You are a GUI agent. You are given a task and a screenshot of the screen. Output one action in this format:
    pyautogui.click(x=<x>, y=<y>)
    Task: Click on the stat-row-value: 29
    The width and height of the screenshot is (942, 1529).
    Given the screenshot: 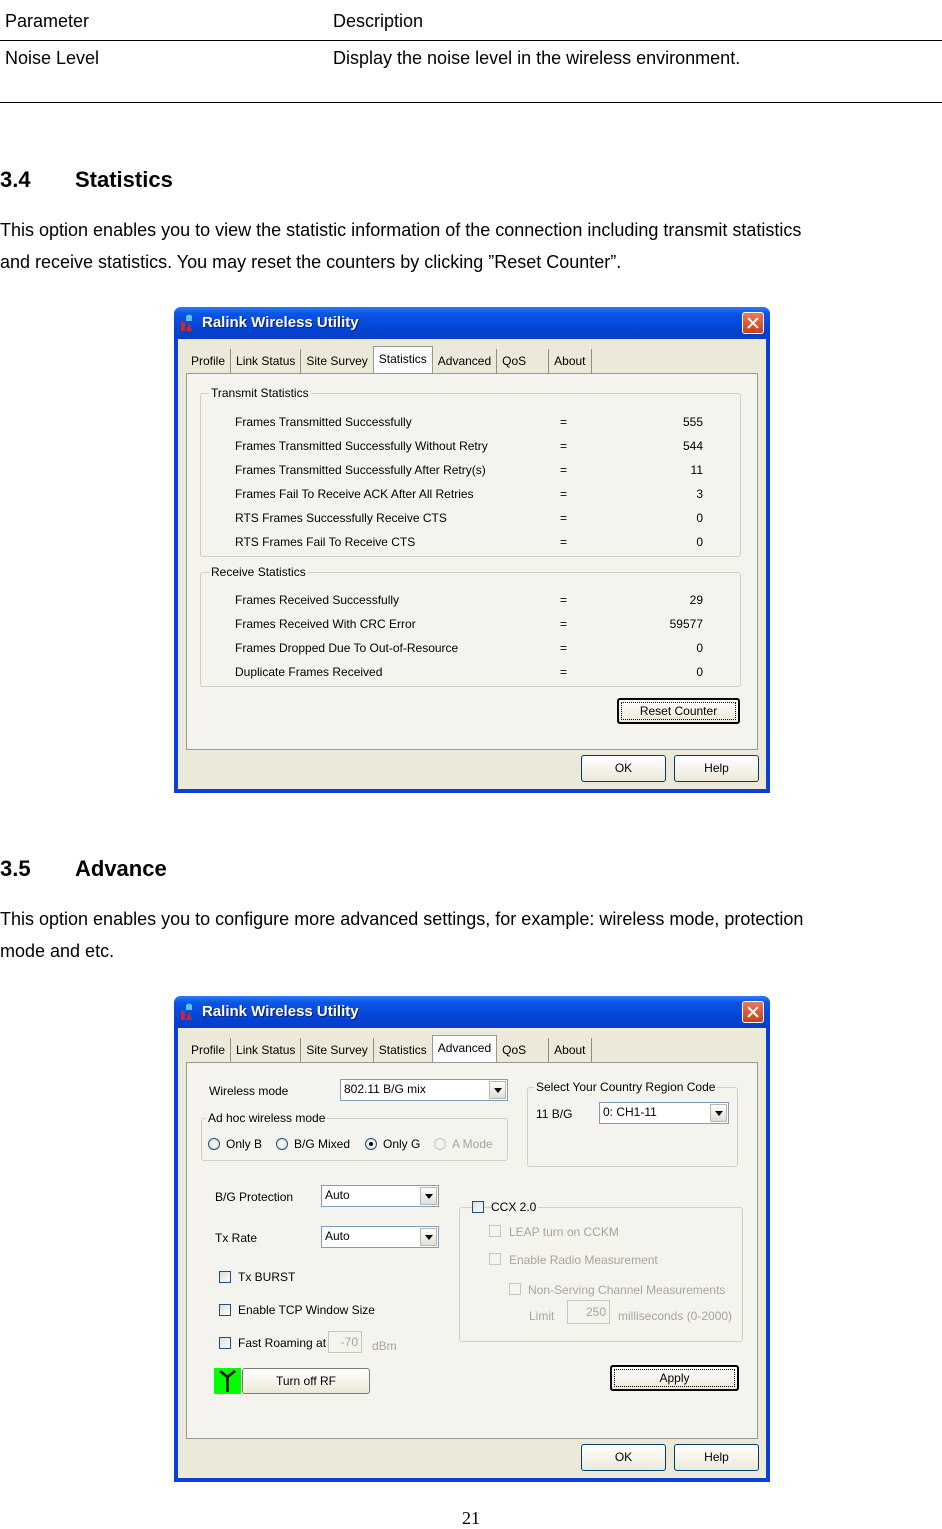 What is the action you would take?
    pyautogui.click(x=696, y=600)
    